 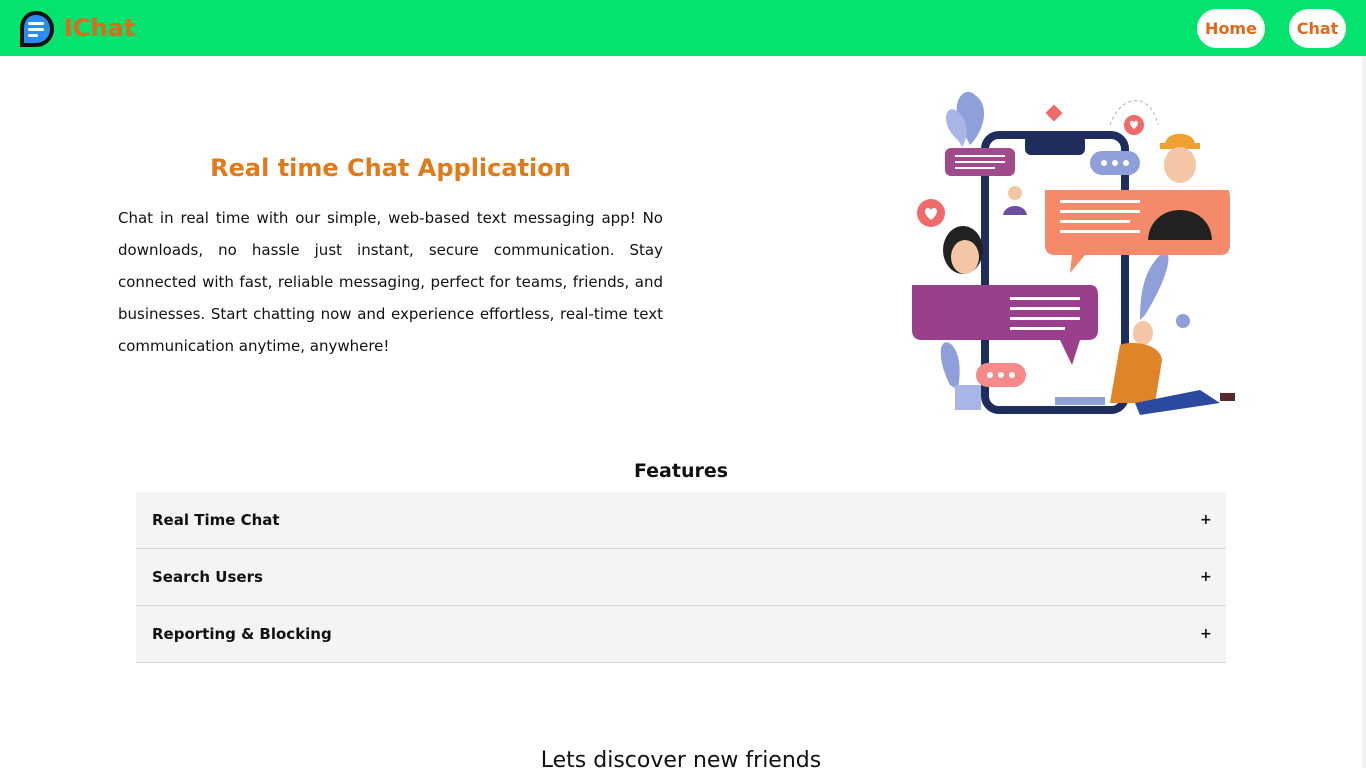 What do you see at coordinates (681, 520) in the screenshot?
I see `accordion-item-real-time-chat: Real Time Chat +` at bounding box center [681, 520].